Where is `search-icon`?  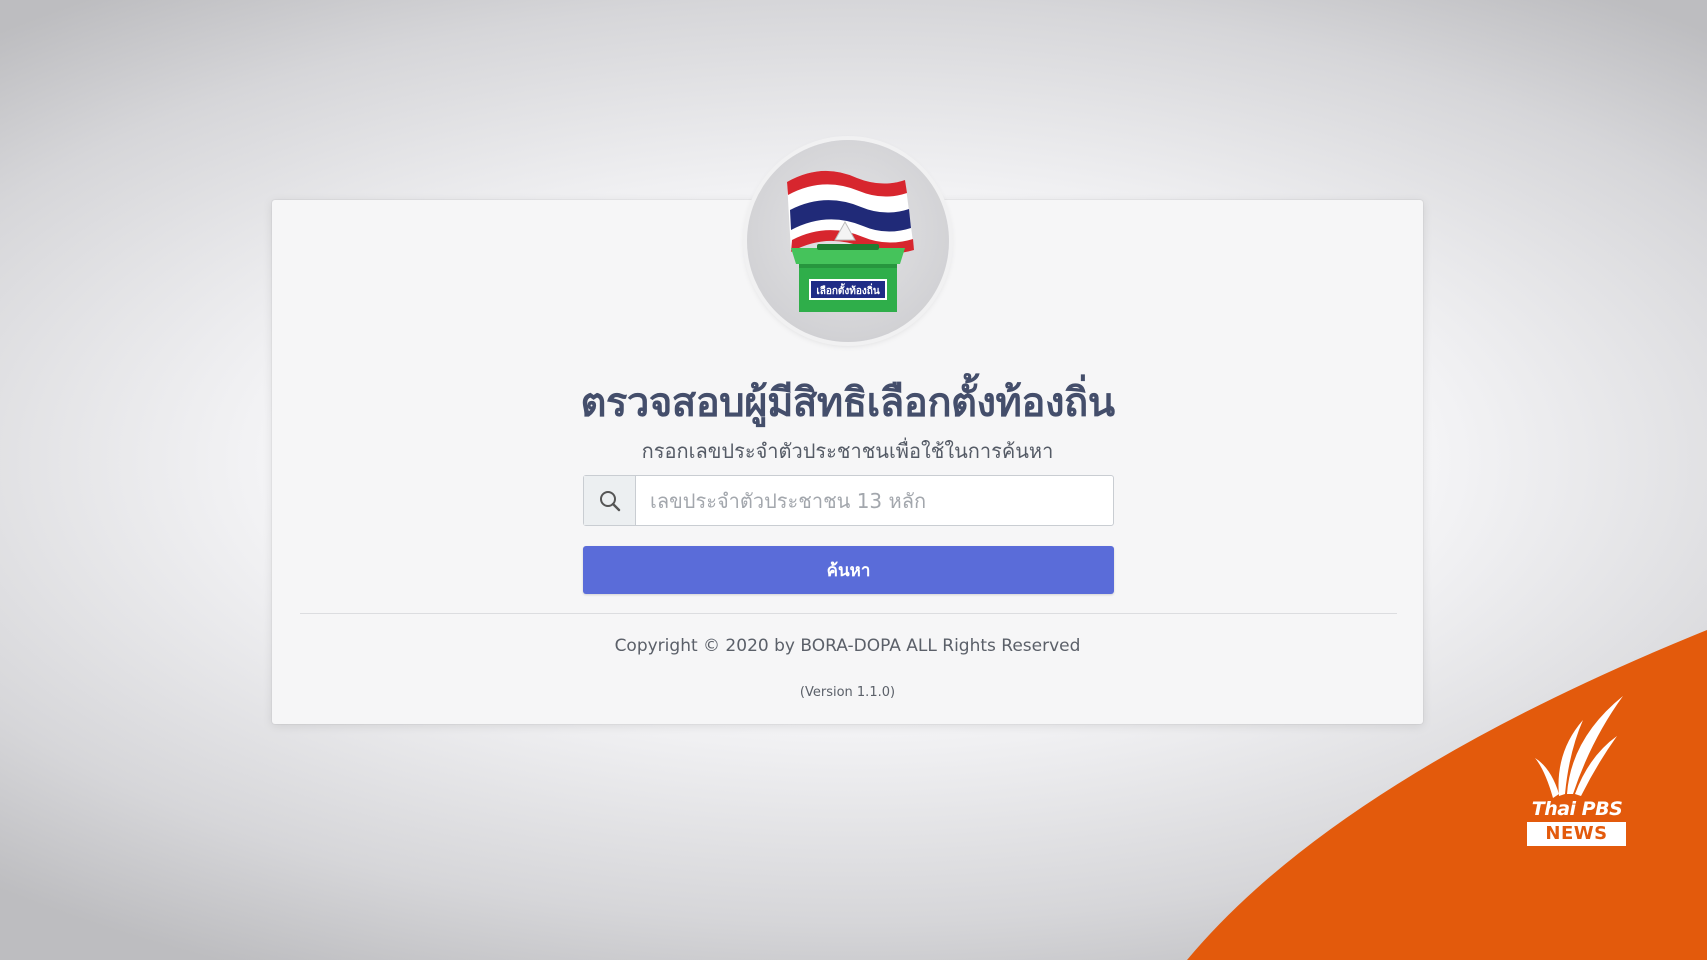
search-icon is located at coordinates (609, 500).